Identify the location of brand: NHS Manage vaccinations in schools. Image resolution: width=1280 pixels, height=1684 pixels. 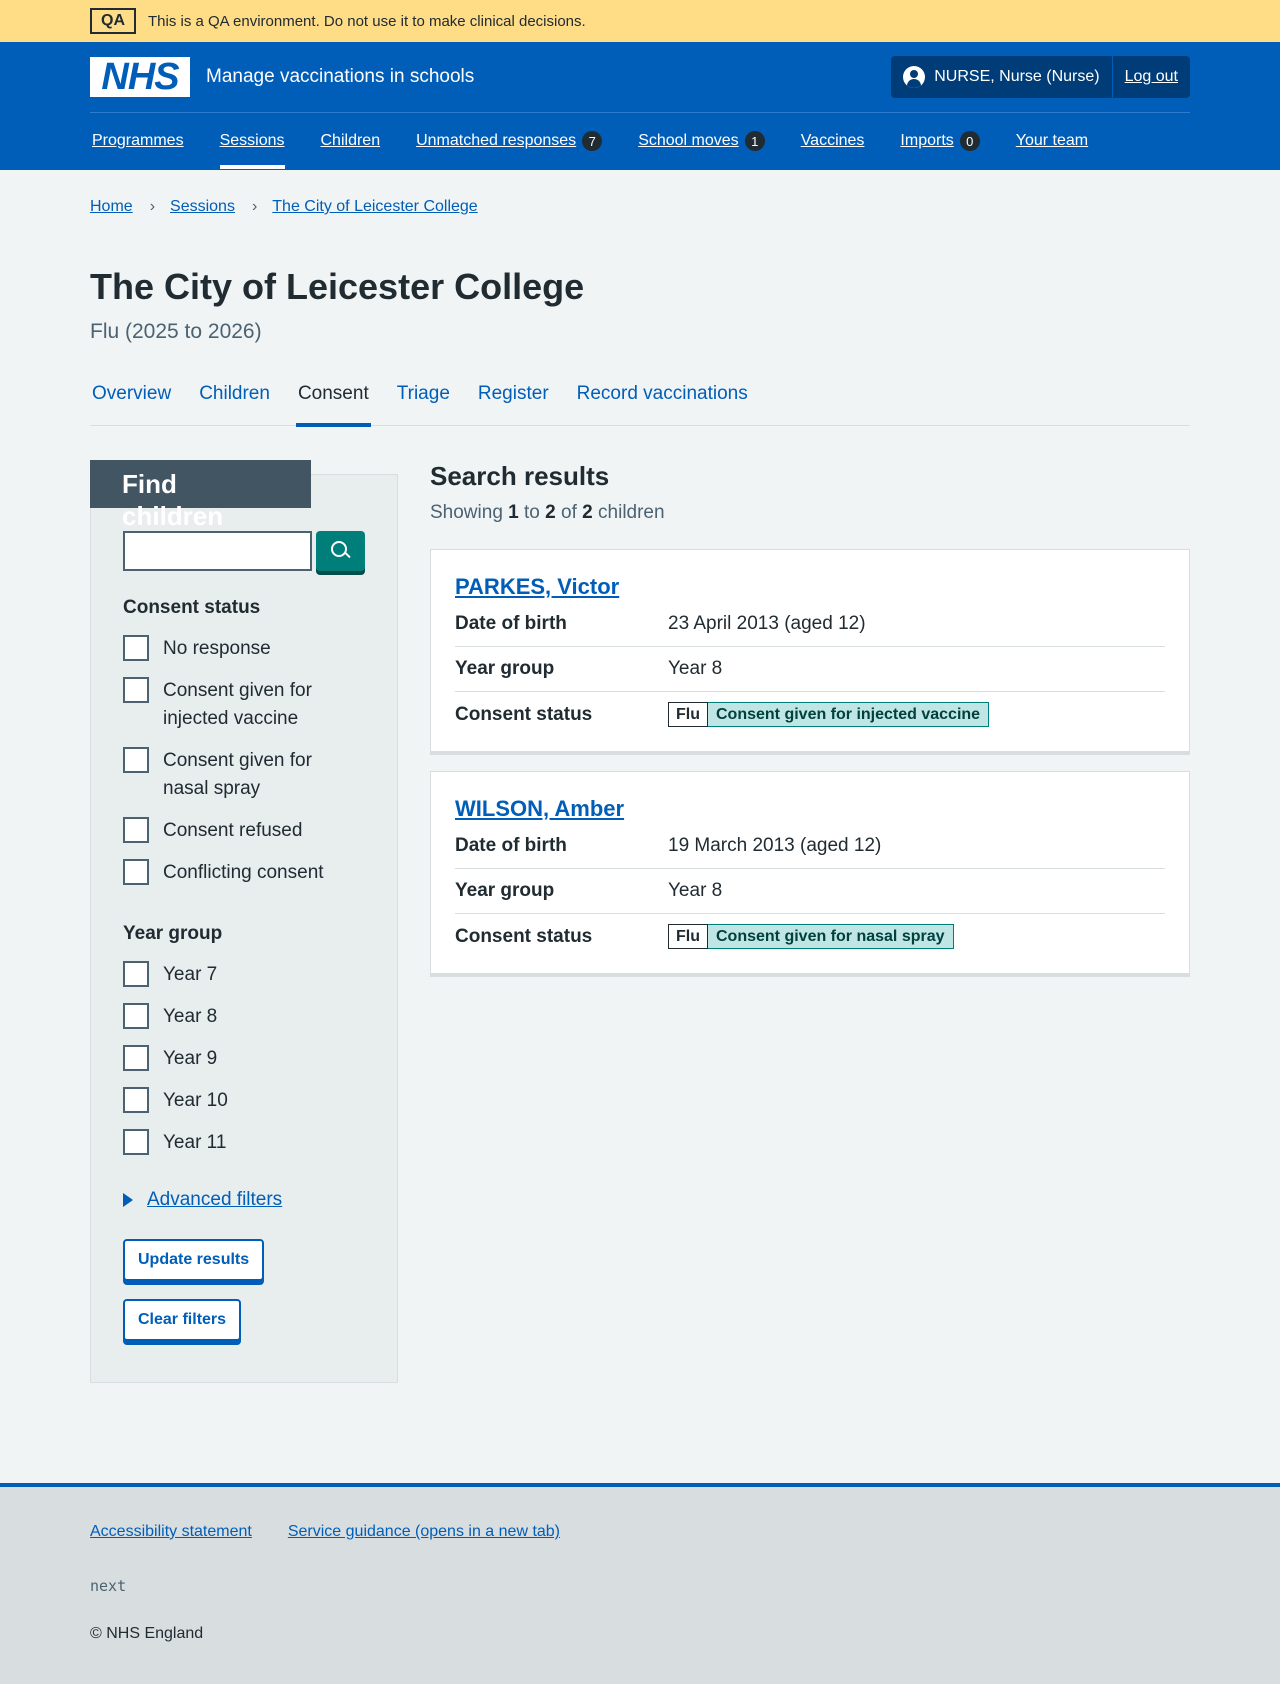
(282, 77).